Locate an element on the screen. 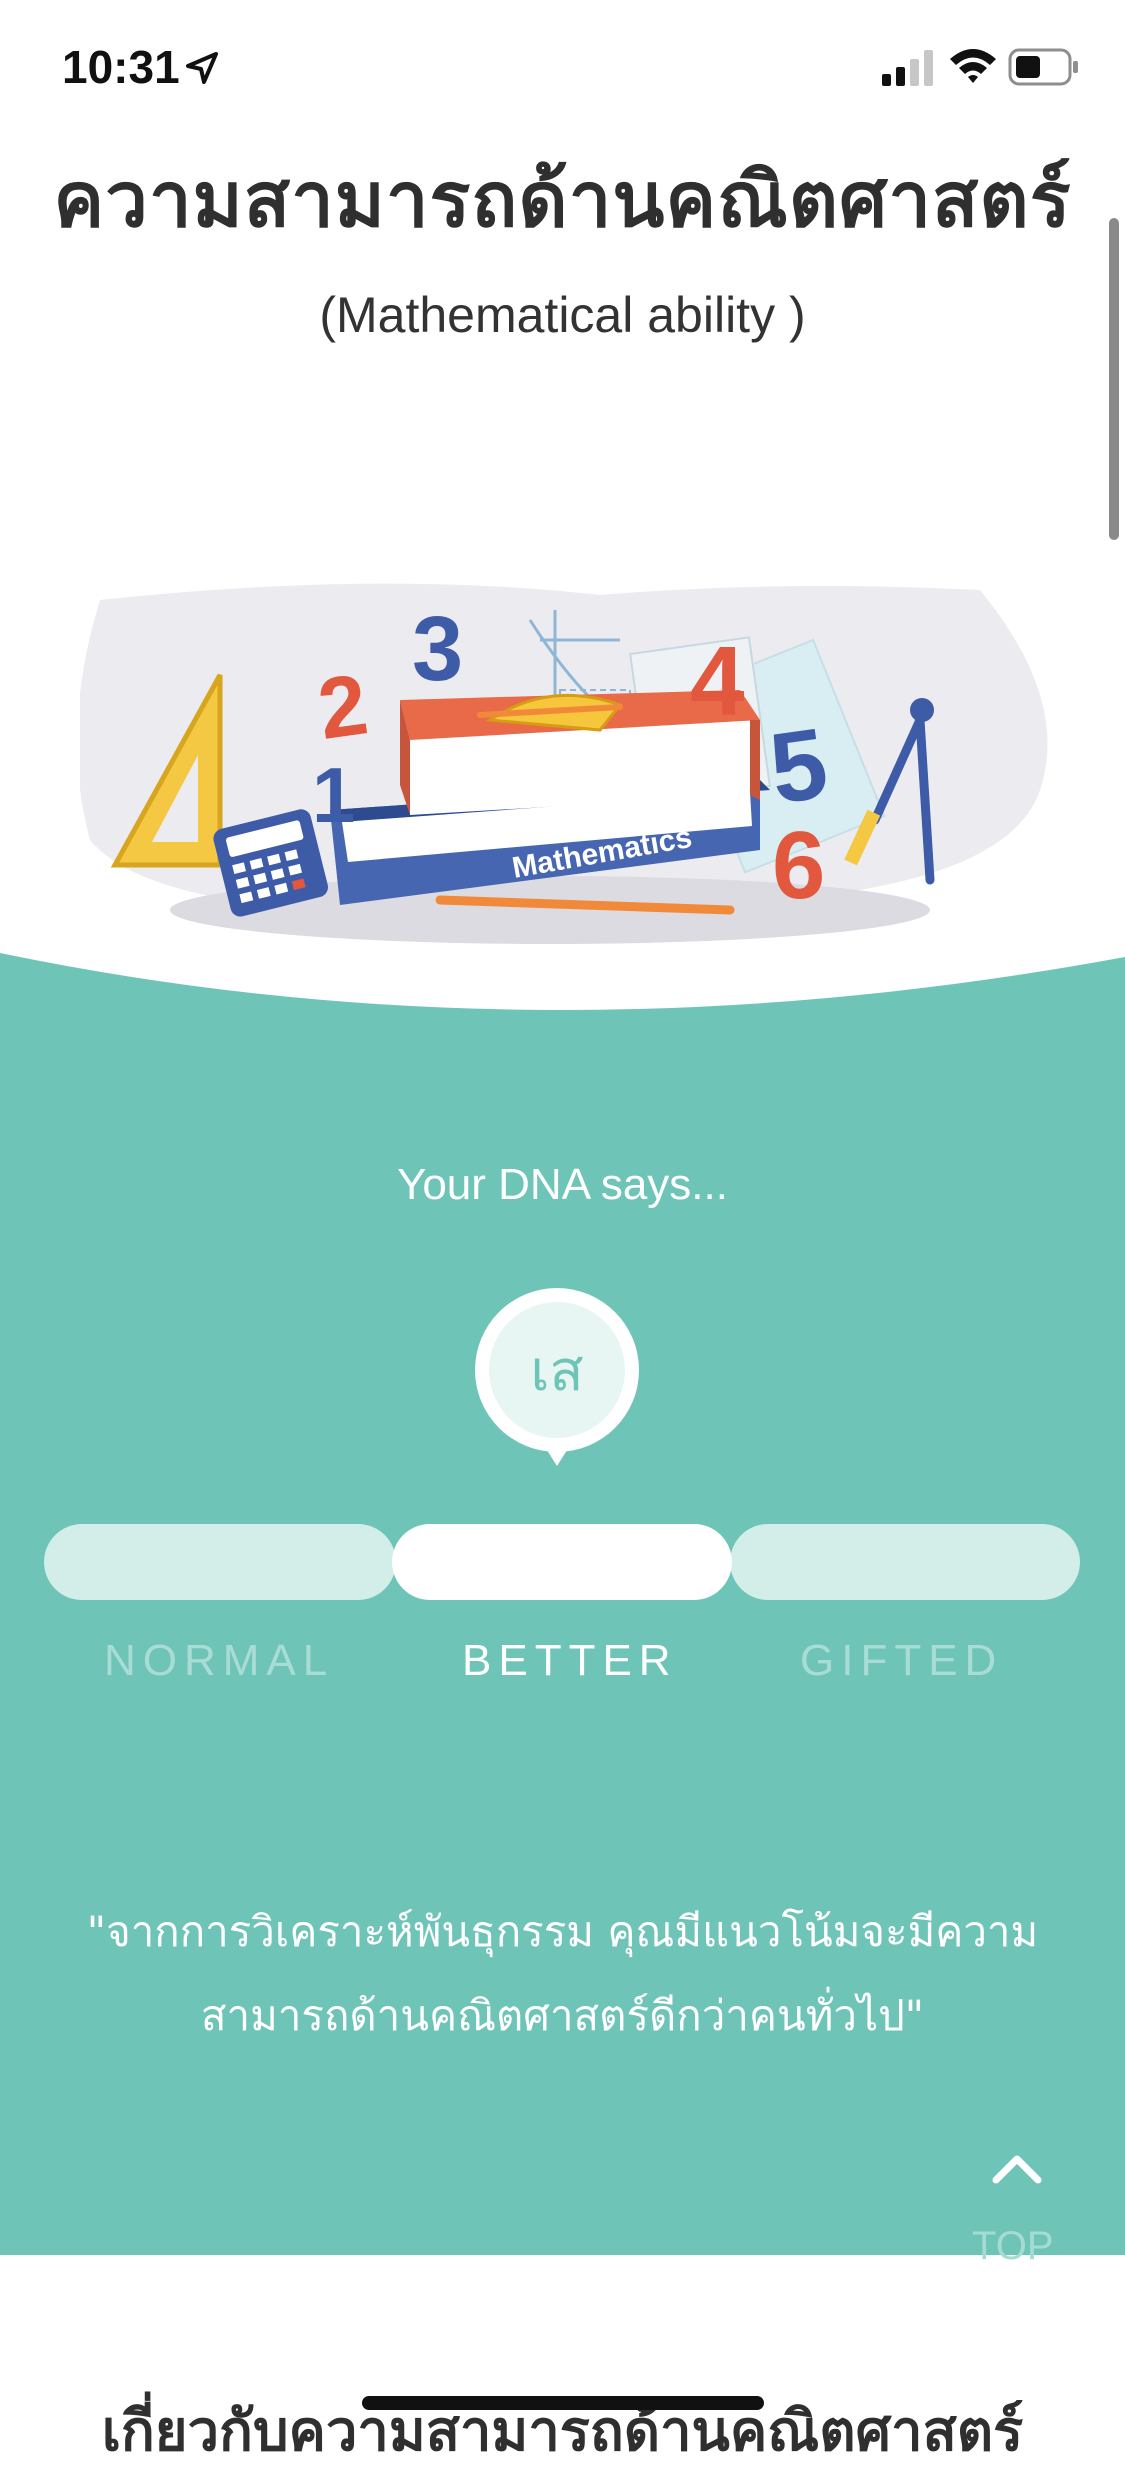 The height and width of the screenshot is (2475, 1125). scroll-top-label: TOP is located at coordinates (1013, 2246).